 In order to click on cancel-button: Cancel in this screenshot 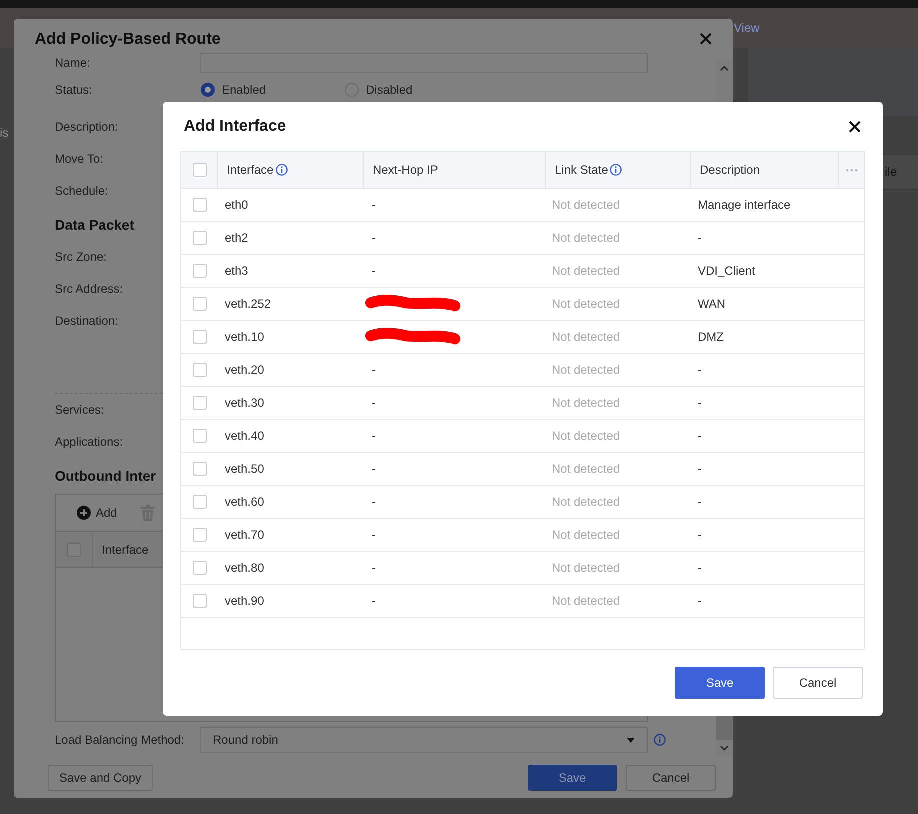, I will do `click(818, 683)`.